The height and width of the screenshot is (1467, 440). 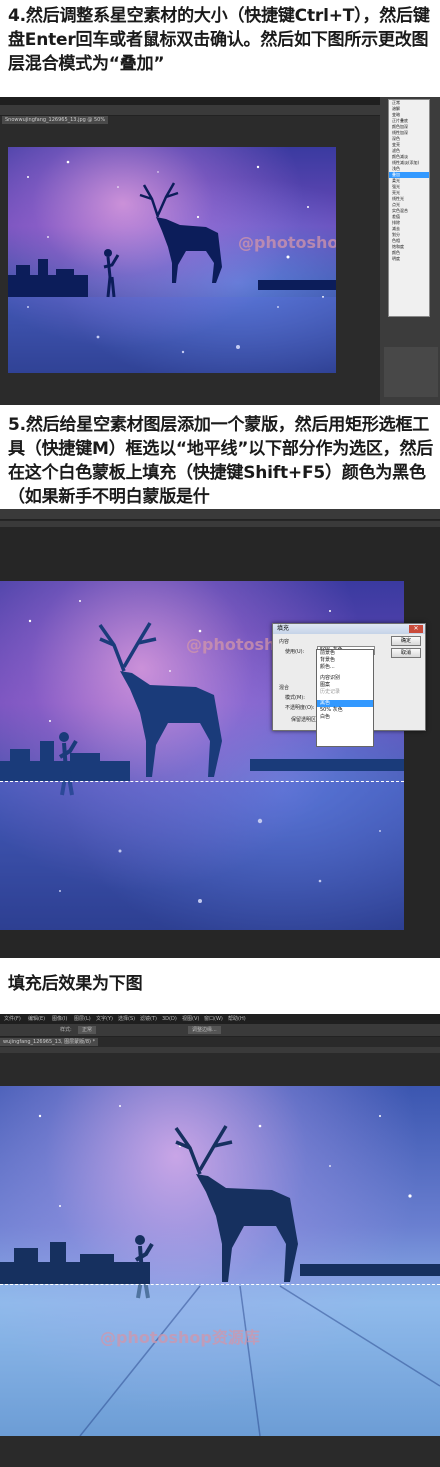 What do you see at coordinates (345, 703) in the screenshot?
I see `dropdown-item-black: 黑色` at bounding box center [345, 703].